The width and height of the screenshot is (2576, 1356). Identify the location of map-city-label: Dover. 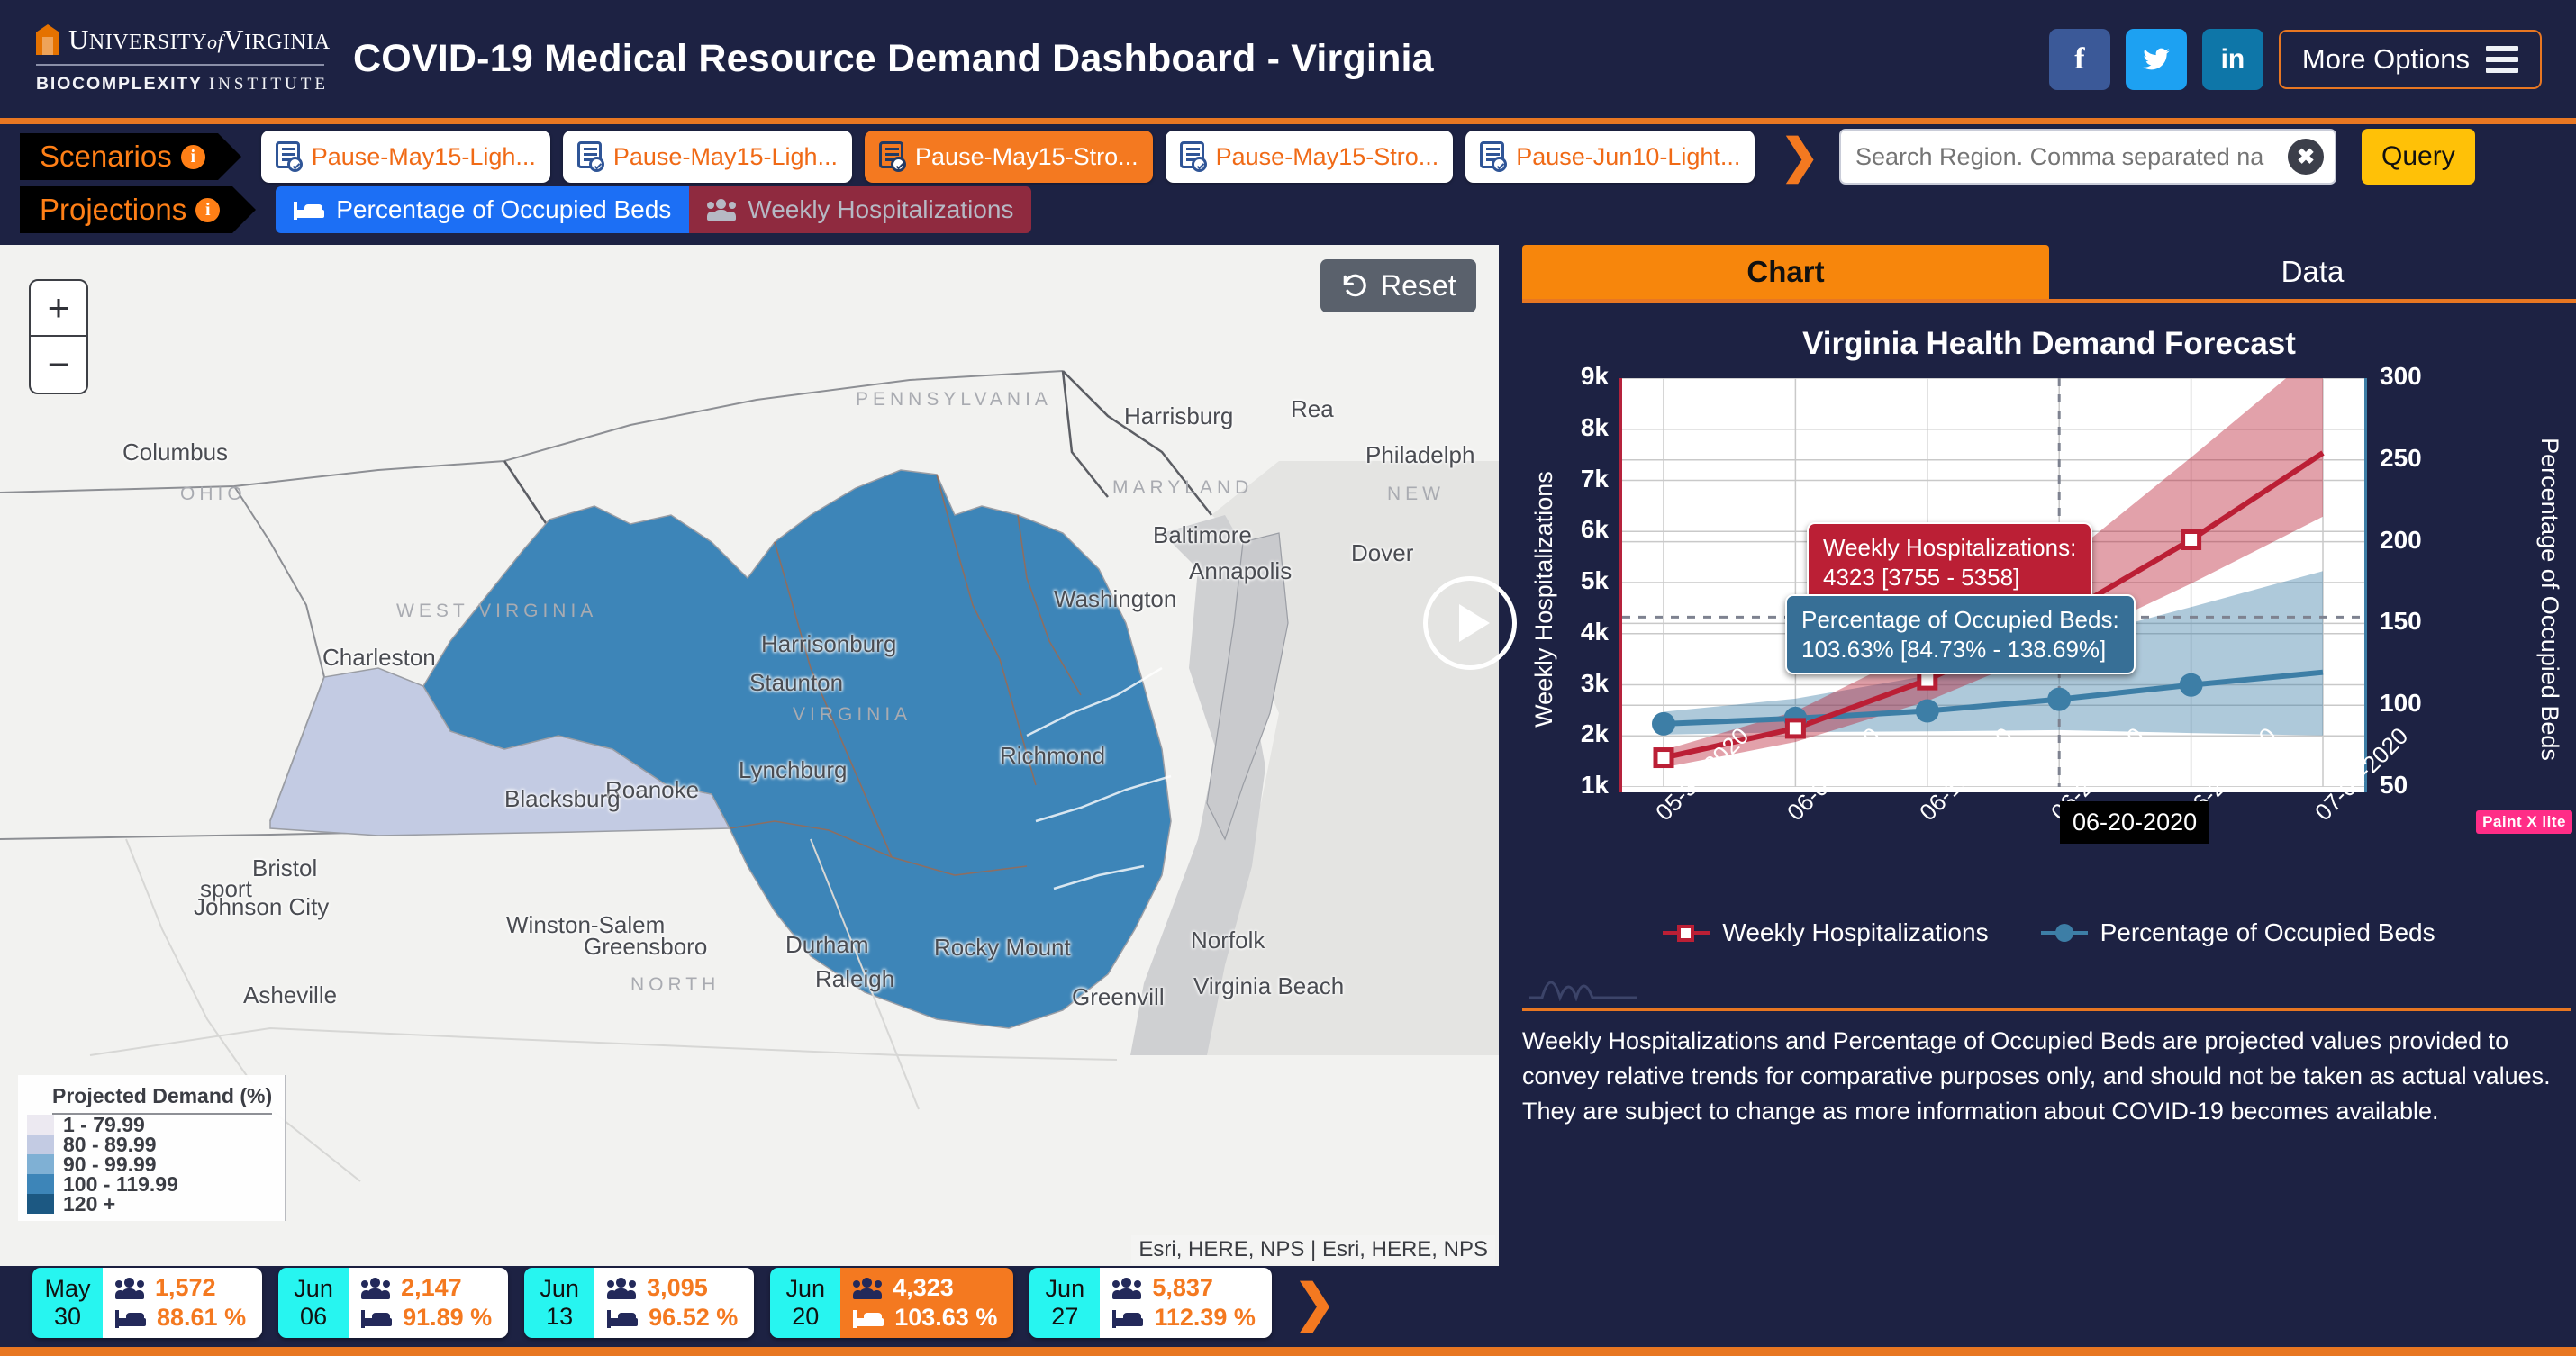
(1382, 553).